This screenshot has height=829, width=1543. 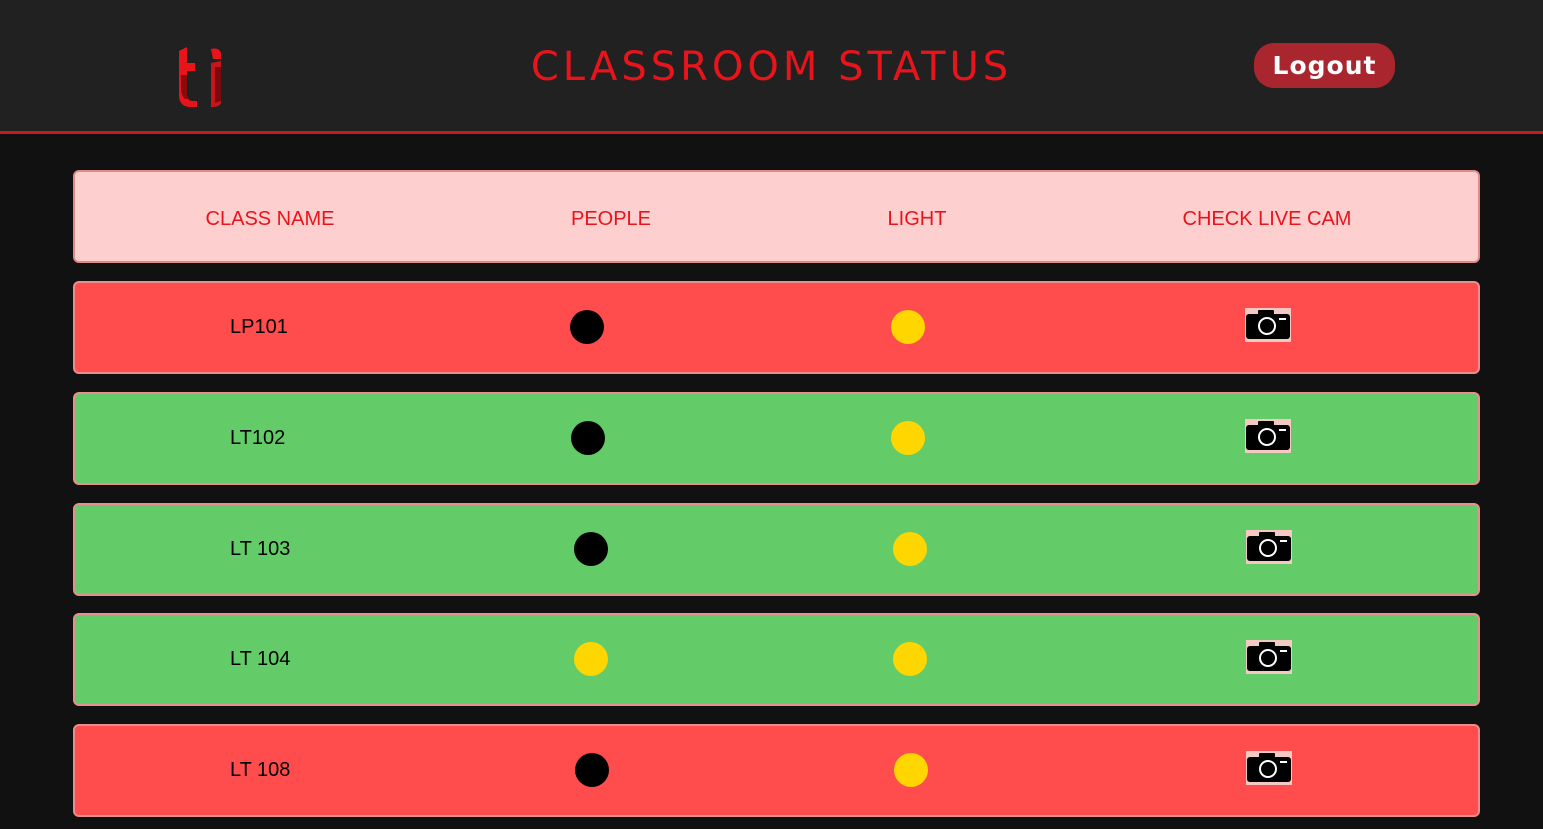 I want to click on table-row: LT 108, so click(x=776, y=770).